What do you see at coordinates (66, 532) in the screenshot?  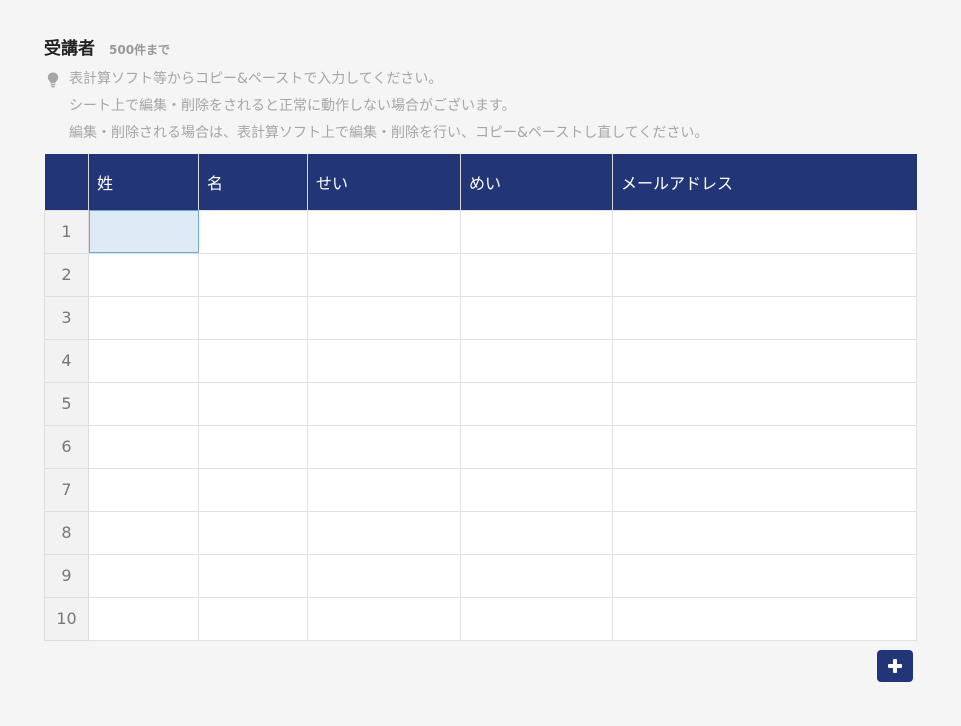 I see `row-number: 8` at bounding box center [66, 532].